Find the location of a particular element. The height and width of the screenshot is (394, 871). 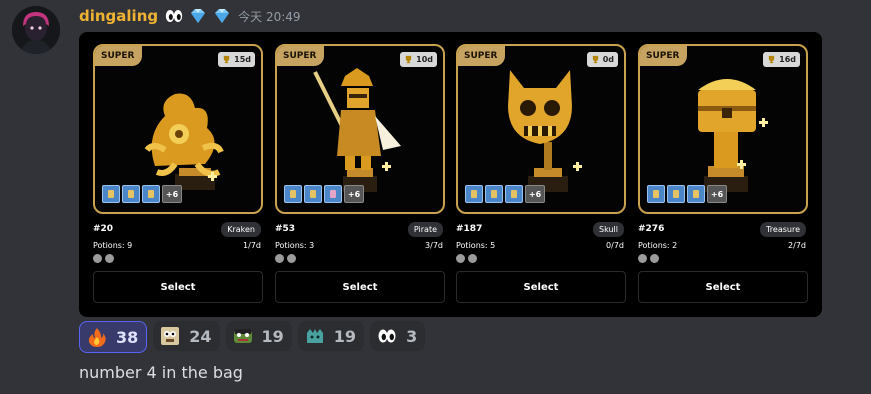

nft-card: SUPER 10d +6 #53 Pirate Potions: 3 3/7d is located at coordinates (360, 158).